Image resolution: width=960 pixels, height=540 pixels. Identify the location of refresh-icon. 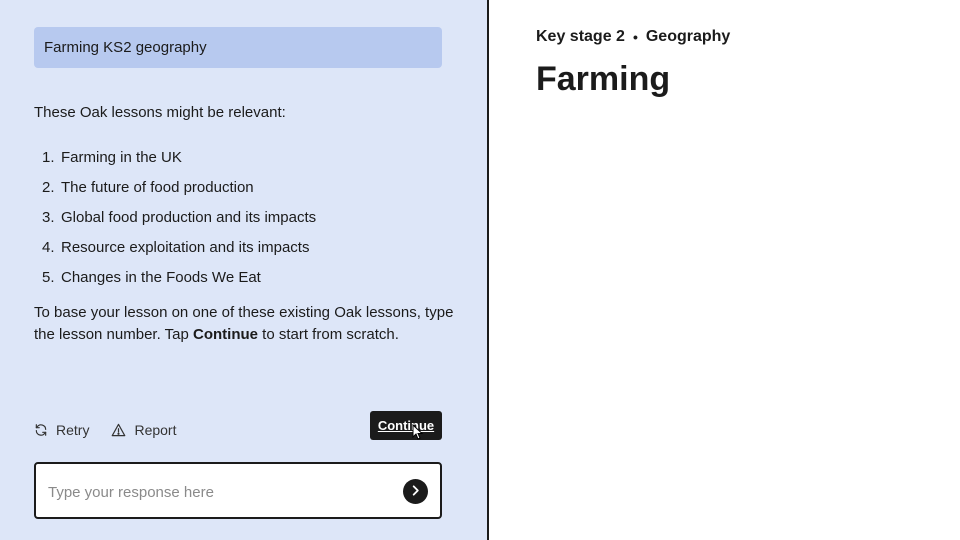
(41, 430).